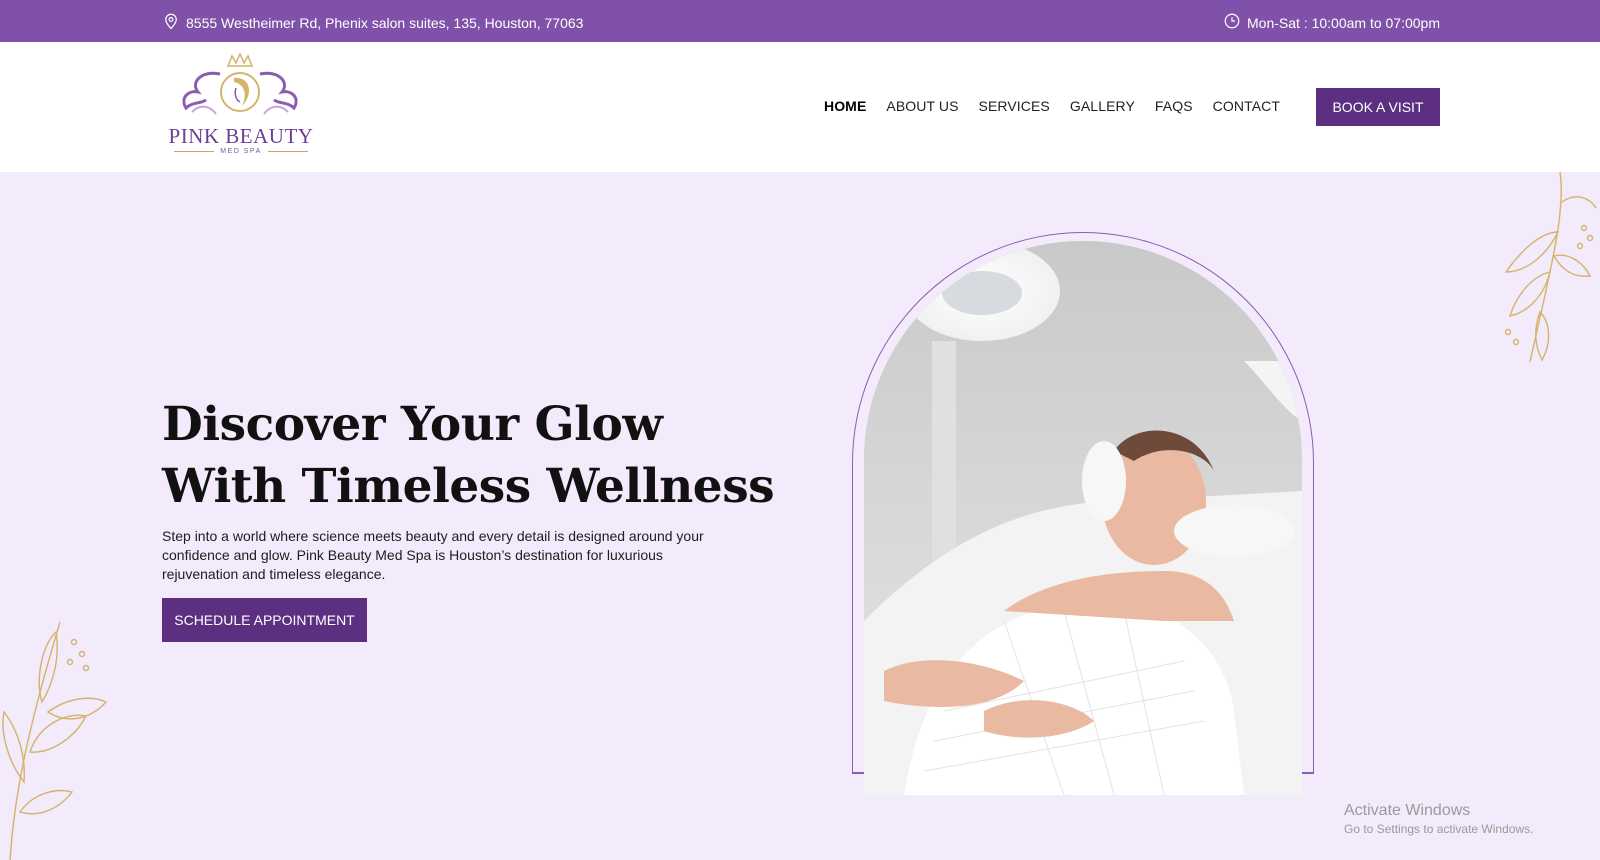  I want to click on nav-home: HOME, so click(845, 106).